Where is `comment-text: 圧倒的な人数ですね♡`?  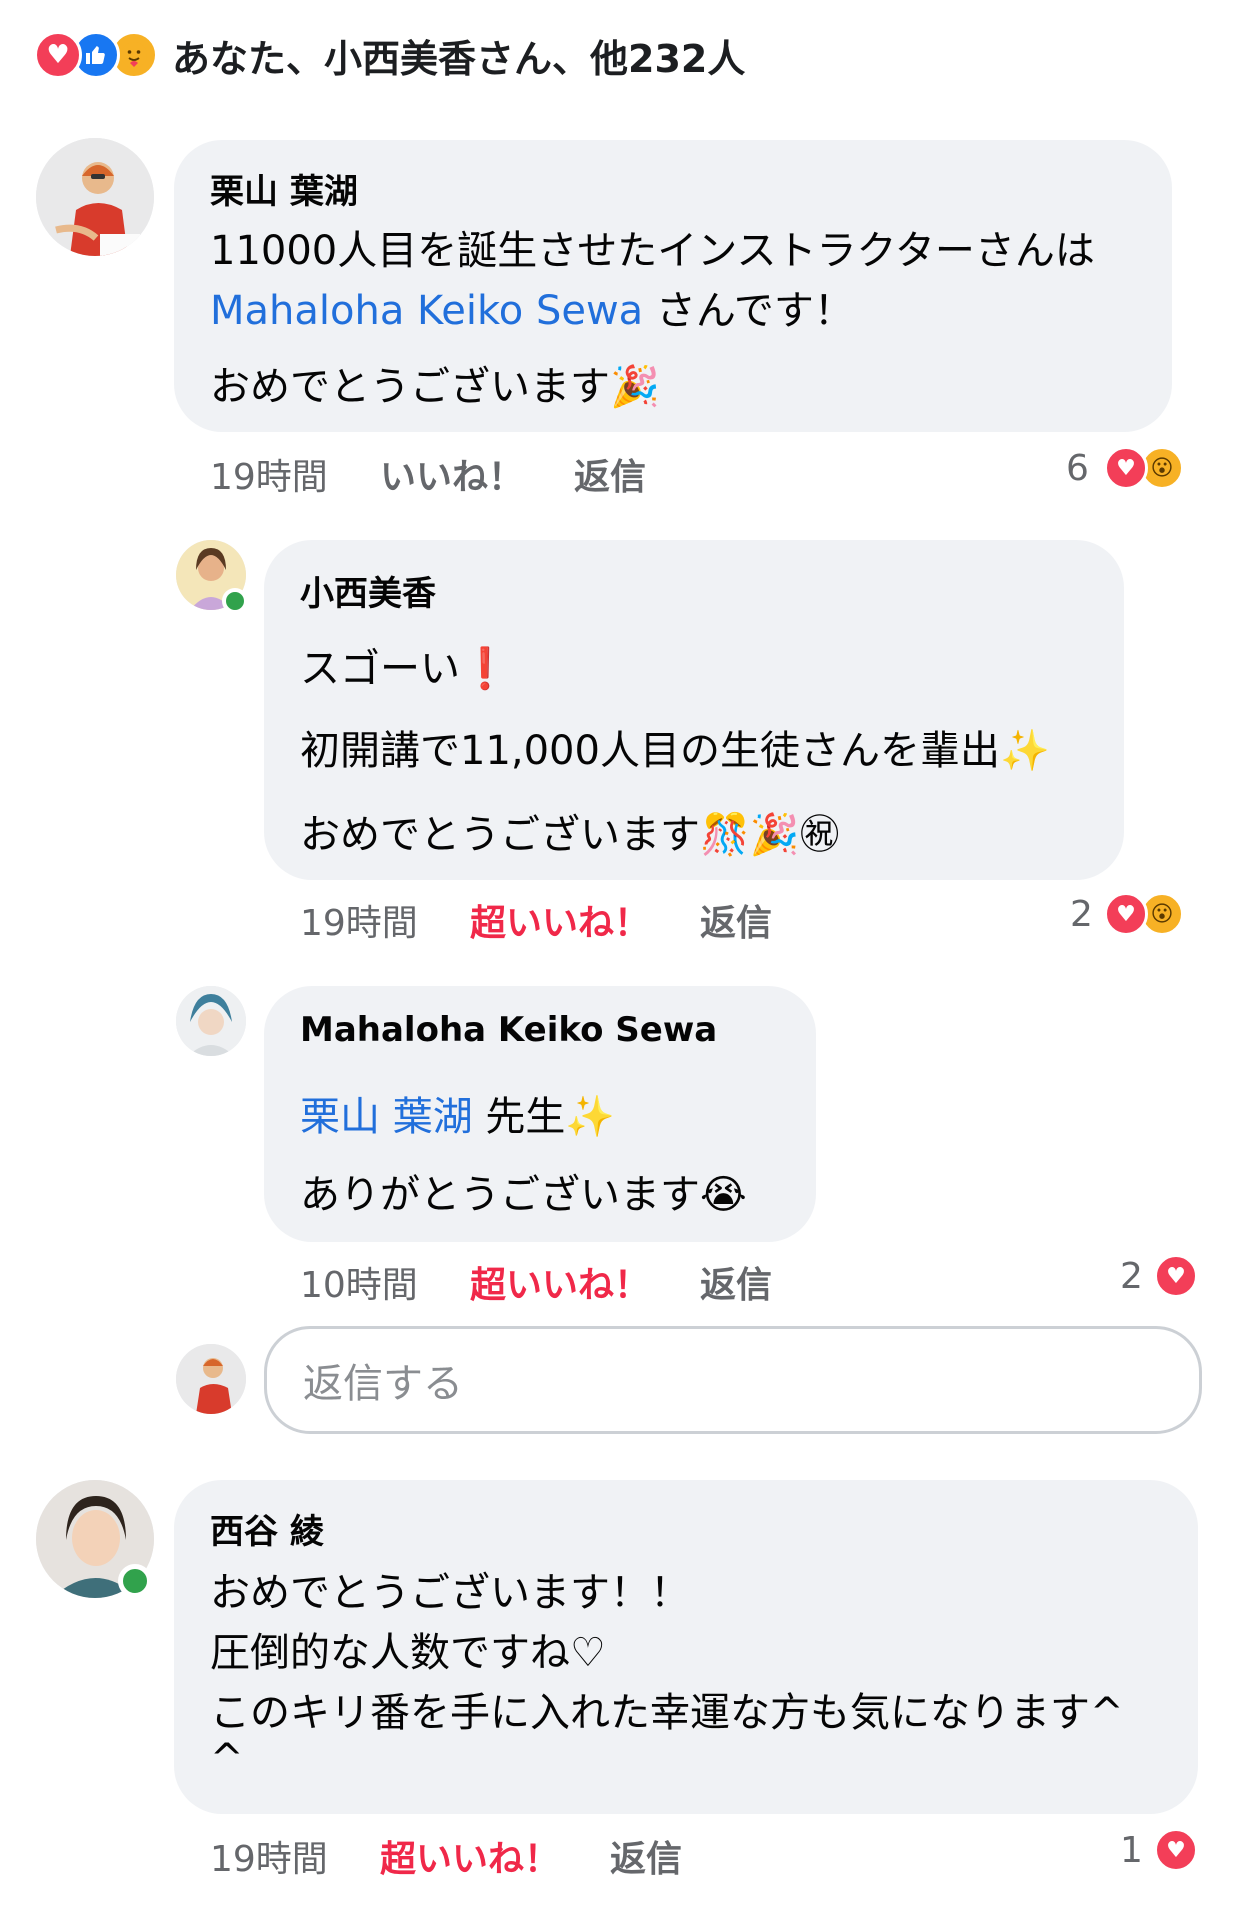 comment-text: 圧倒的な人数ですね♡ is located at coordinates (408, 1653).